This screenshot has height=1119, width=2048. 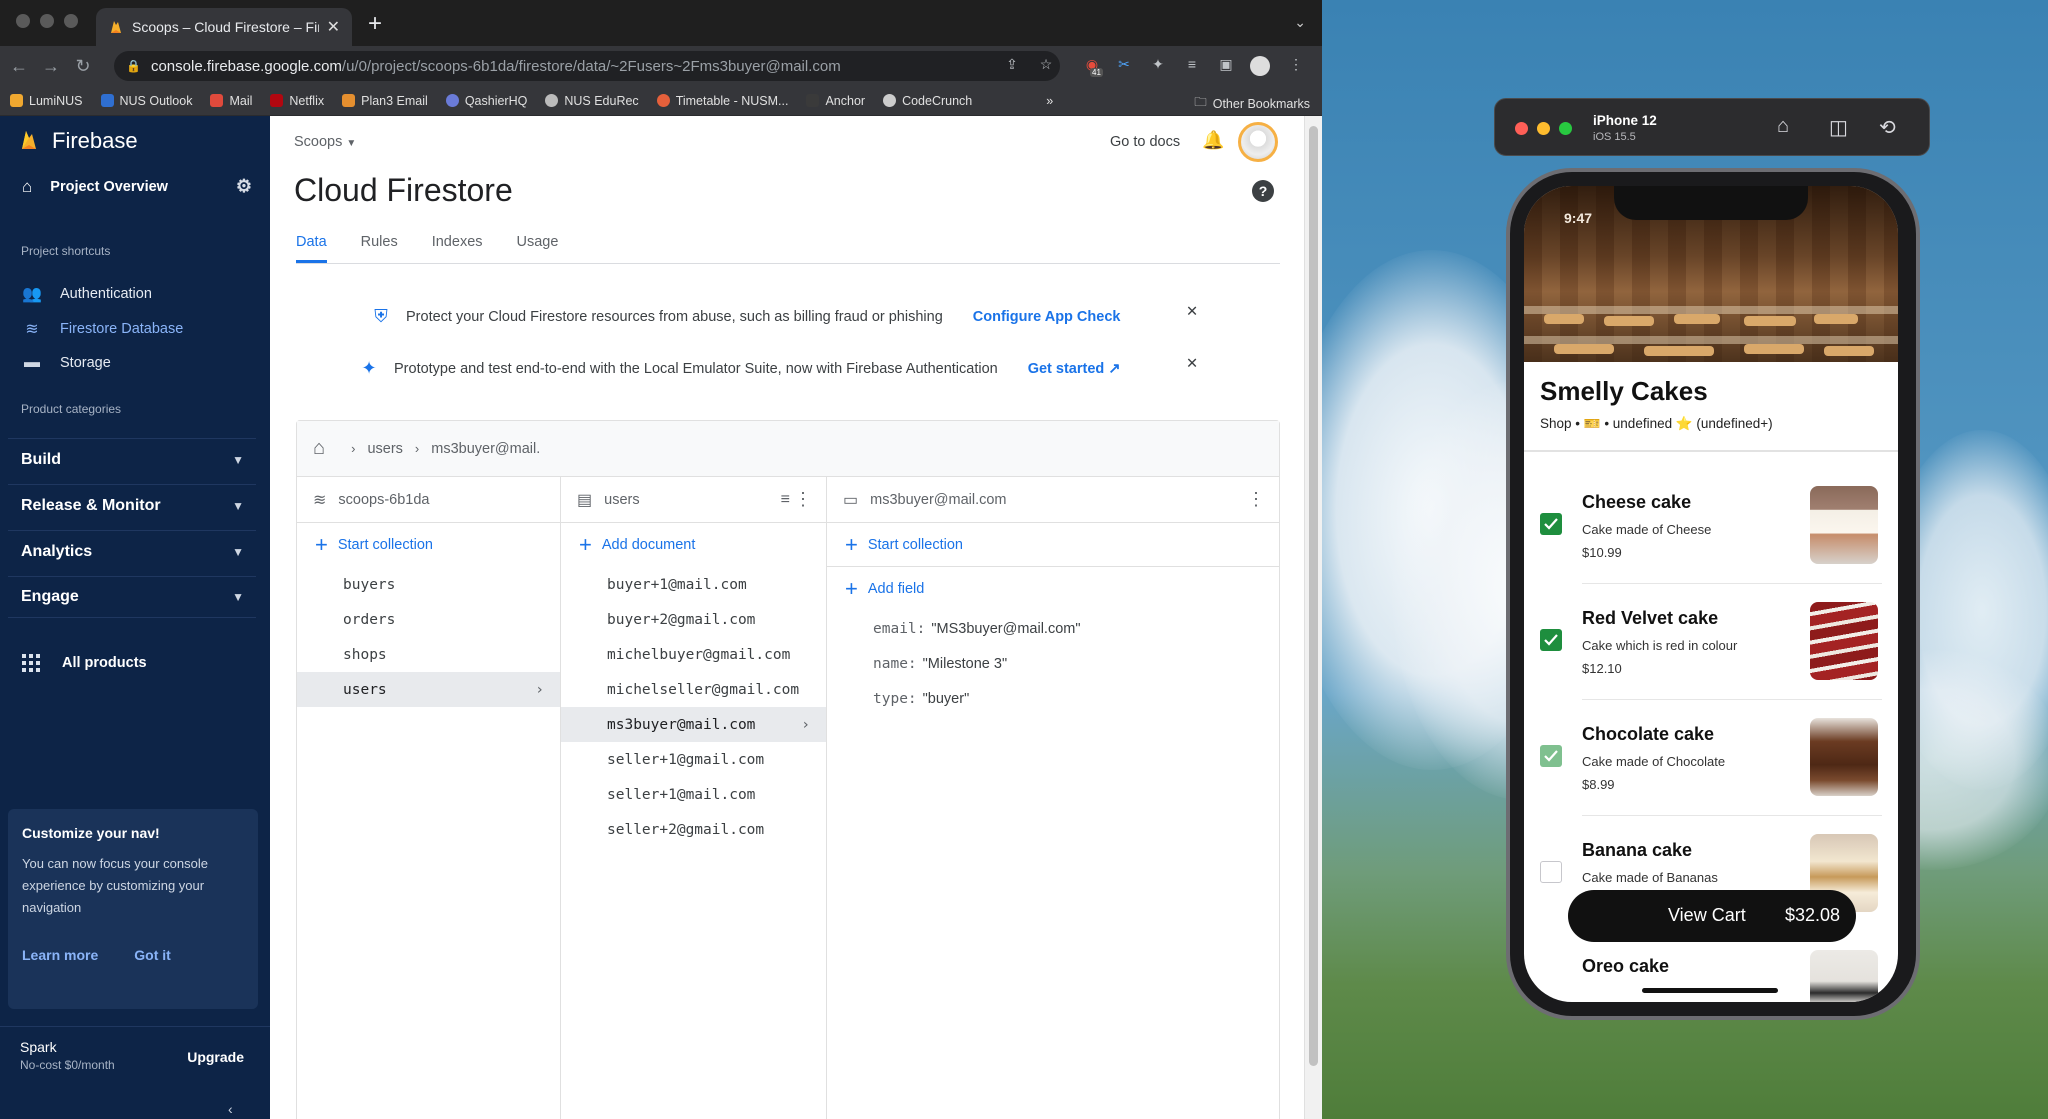 What do you see at coordinates (1565, 128) in the screenshot?
I see `sim-zoom-button` at bounding box center [1565, 128].